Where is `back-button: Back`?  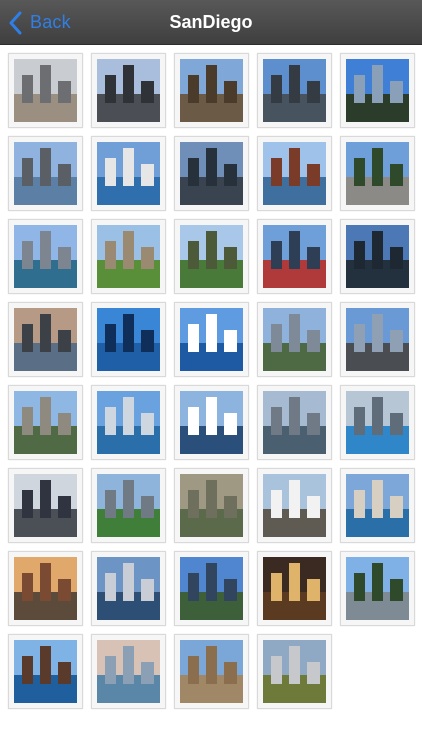
back-button: Back is located at coordinates (39, 22).